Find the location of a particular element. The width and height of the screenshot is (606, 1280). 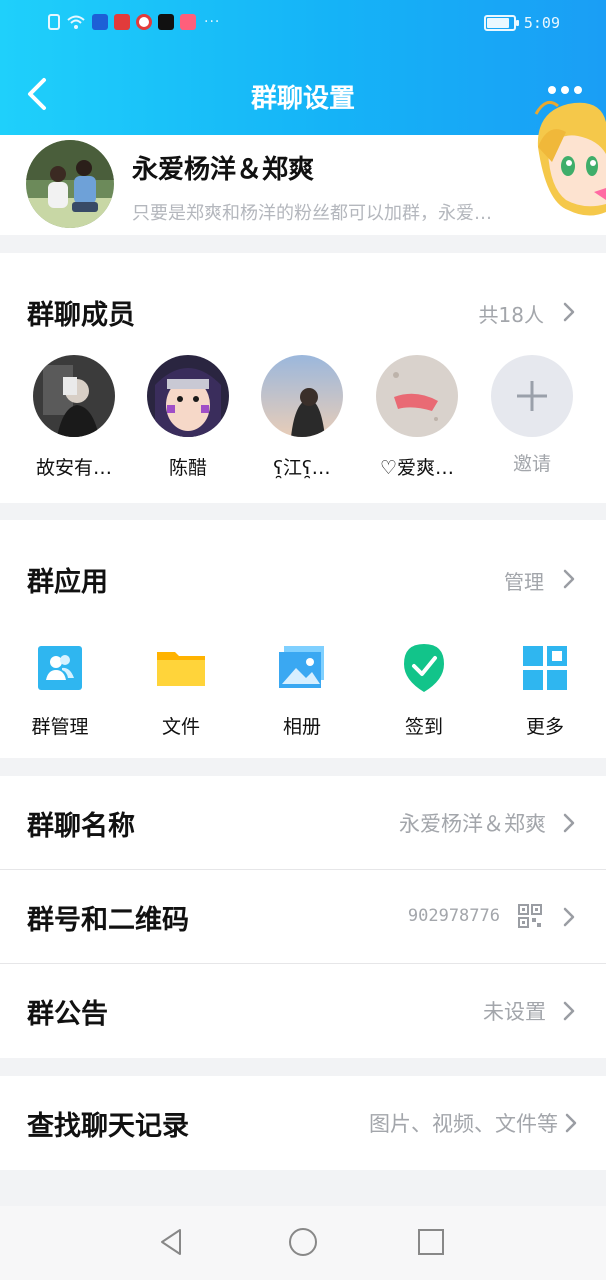

nav-recents-icon is located at coordinates (431, 1242).